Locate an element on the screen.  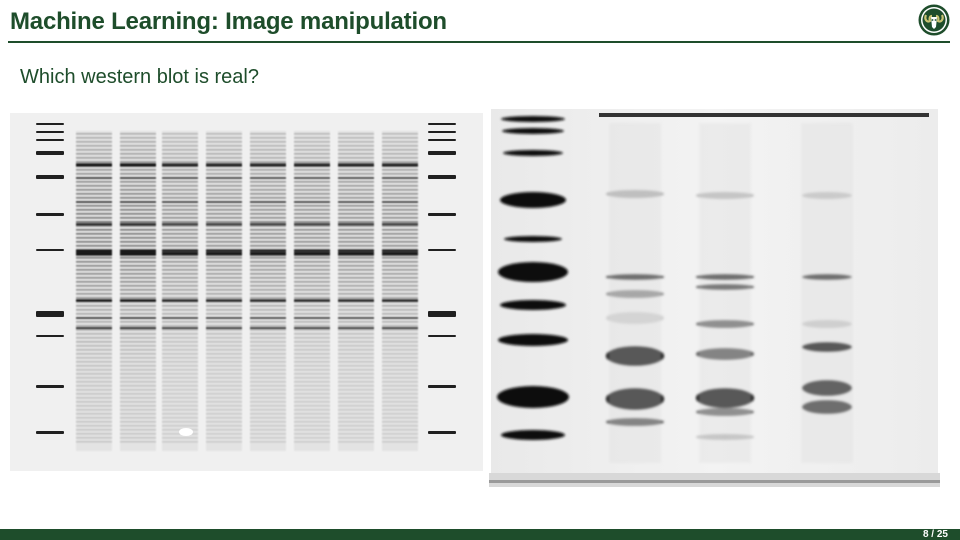
title-divider is located at coordinates (479, 42).